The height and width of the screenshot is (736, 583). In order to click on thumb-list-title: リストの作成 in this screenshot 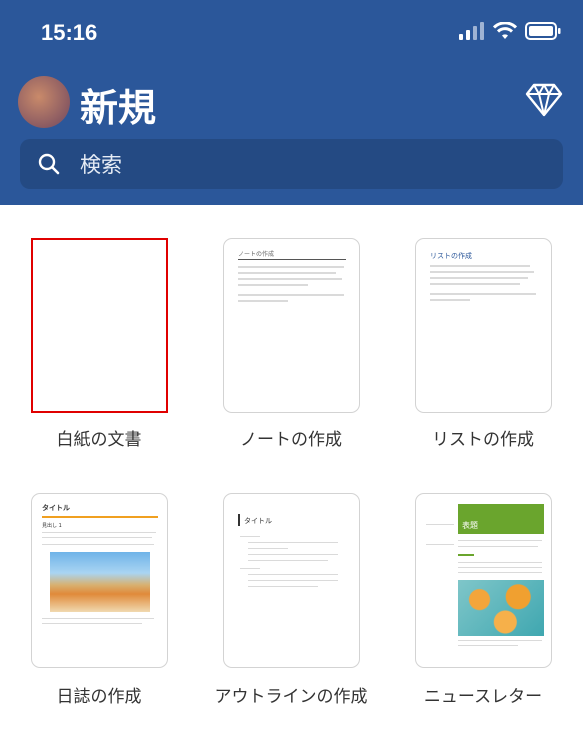, I will do `click(451, 256)`.